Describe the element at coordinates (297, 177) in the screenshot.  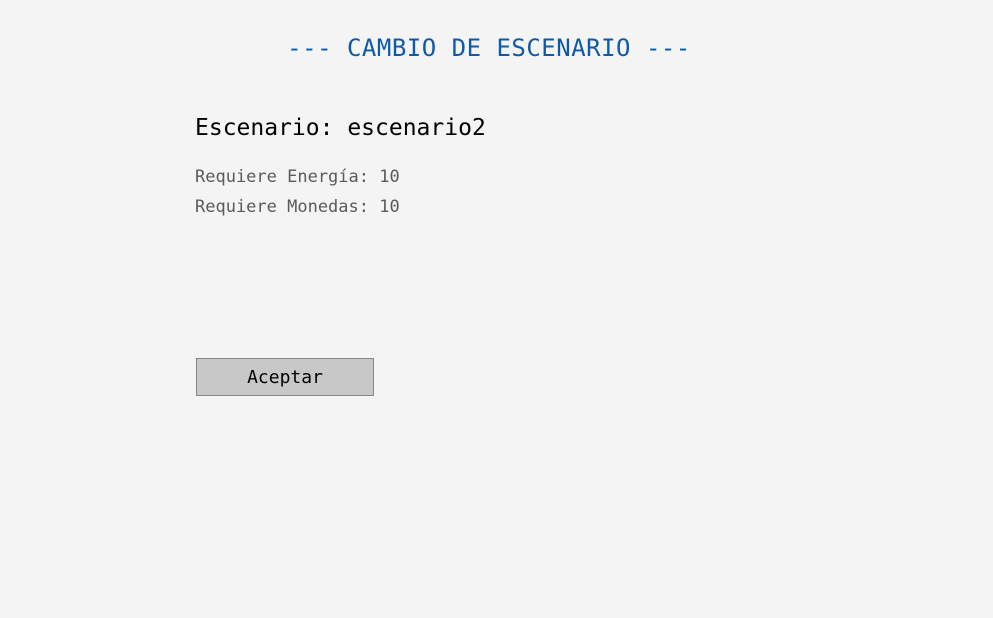
I see `energy-requirement: Requiere Energía: 10` at that location.